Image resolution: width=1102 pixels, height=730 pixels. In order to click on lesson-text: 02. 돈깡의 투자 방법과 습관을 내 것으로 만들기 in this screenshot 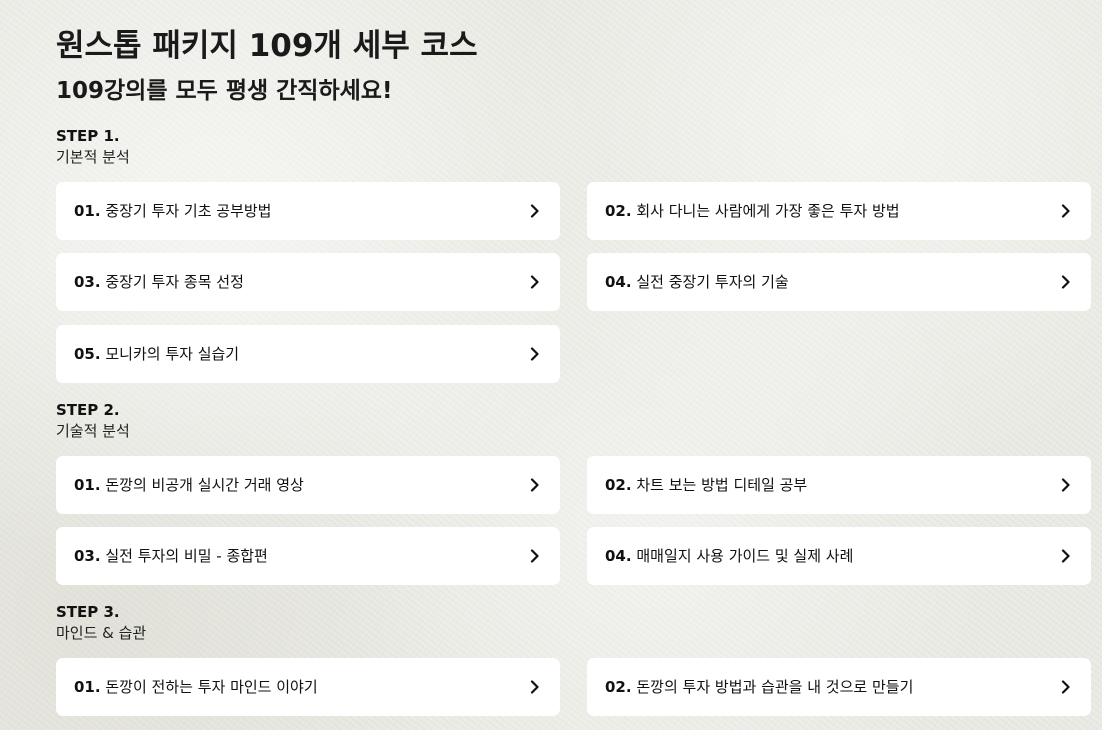, I will do `click(832, 687)`.